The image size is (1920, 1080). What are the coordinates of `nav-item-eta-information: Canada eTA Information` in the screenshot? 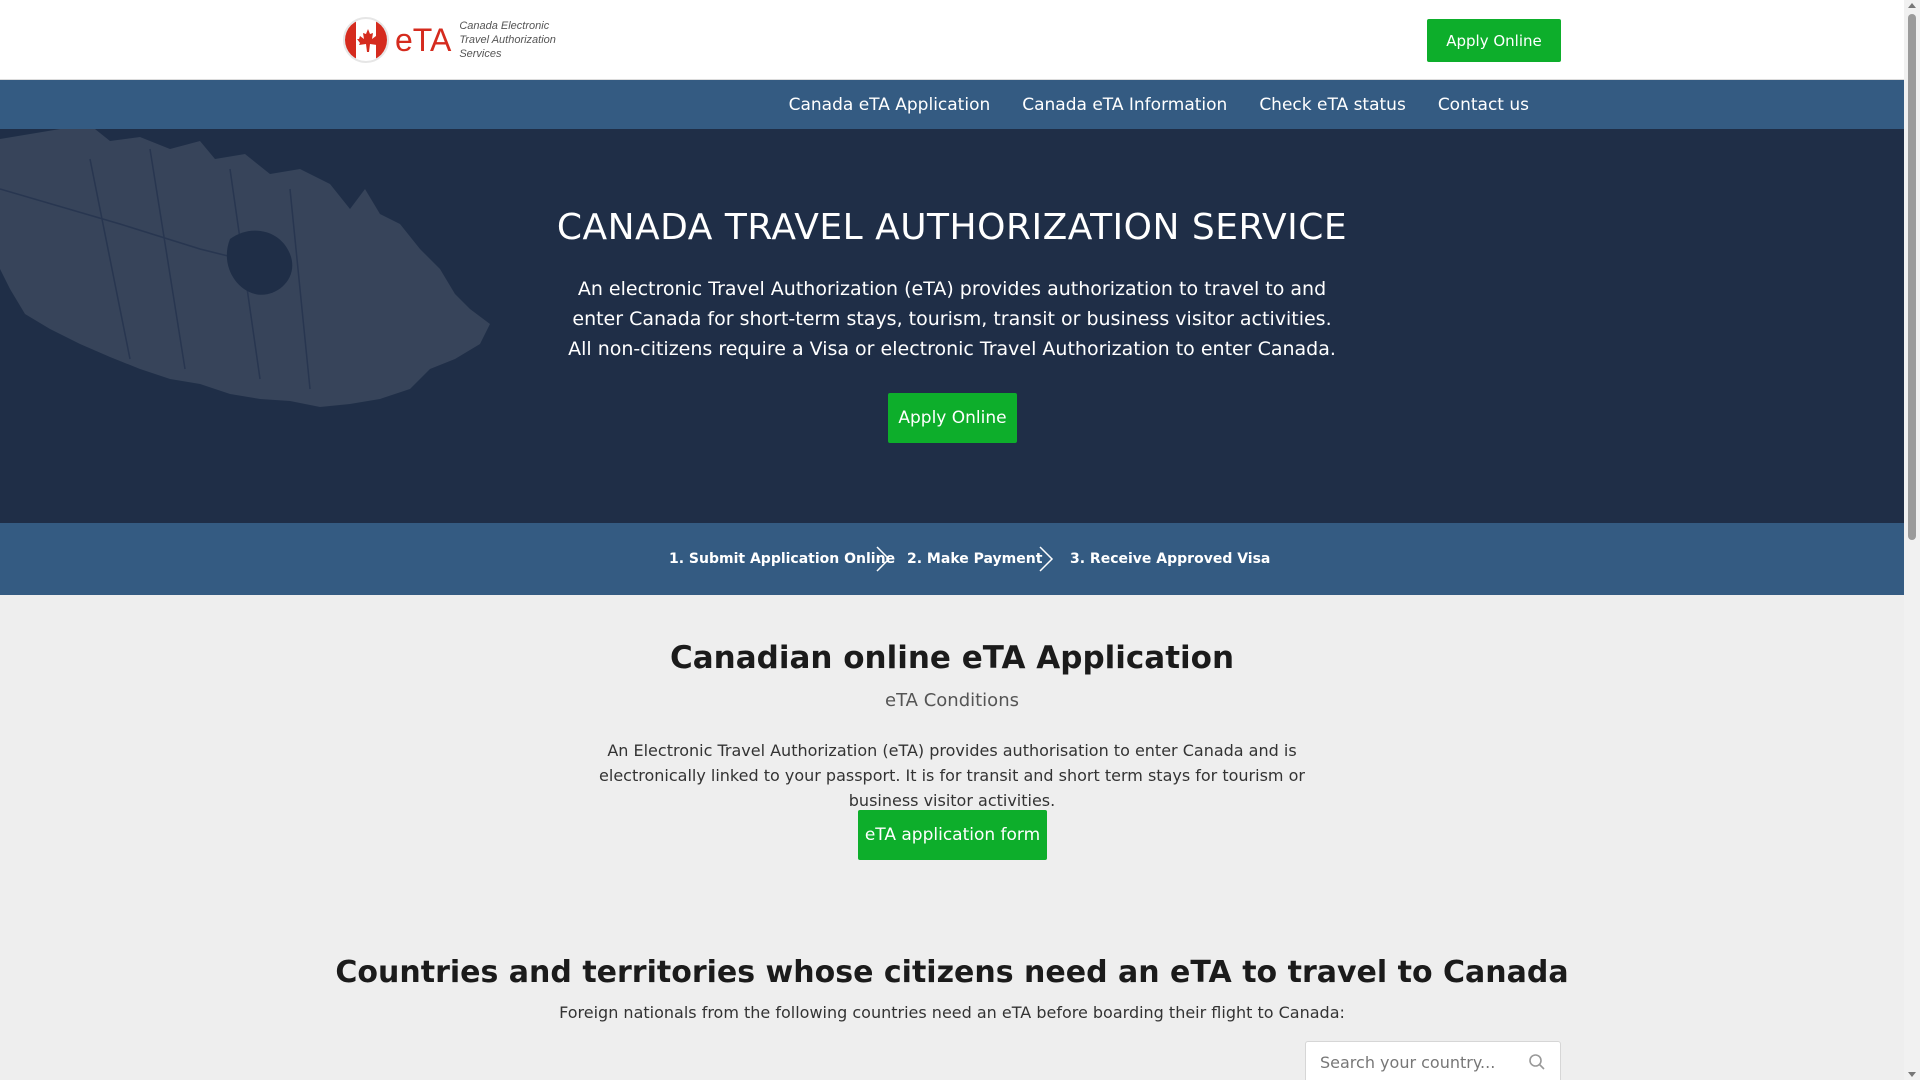 It's located at (1124, 105).